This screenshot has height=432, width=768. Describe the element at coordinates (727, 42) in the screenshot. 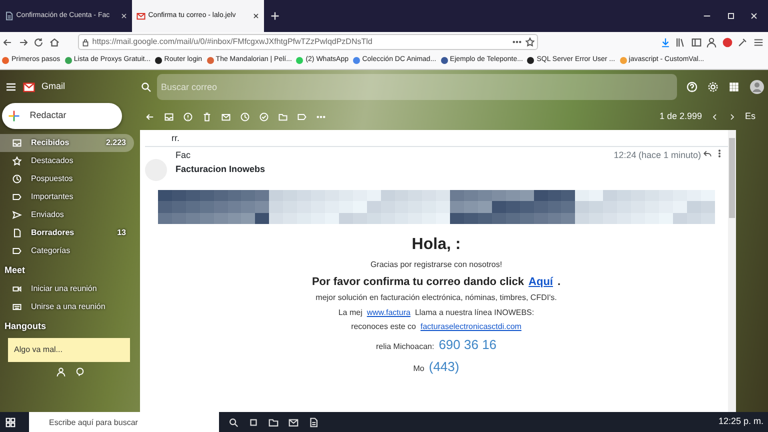

I see `stop-sign-icon` at that location.